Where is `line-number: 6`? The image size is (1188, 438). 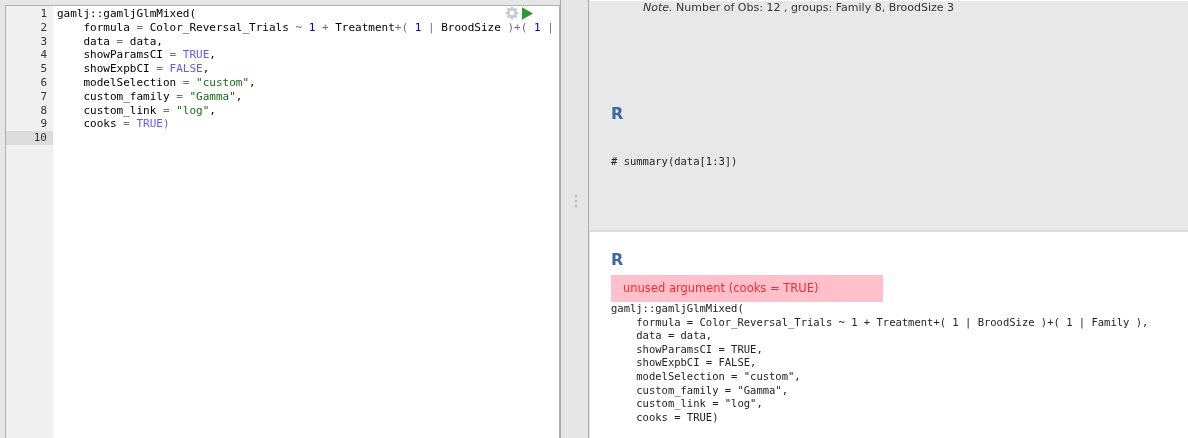
line-number: 6 is located at coordinates (43, 83).